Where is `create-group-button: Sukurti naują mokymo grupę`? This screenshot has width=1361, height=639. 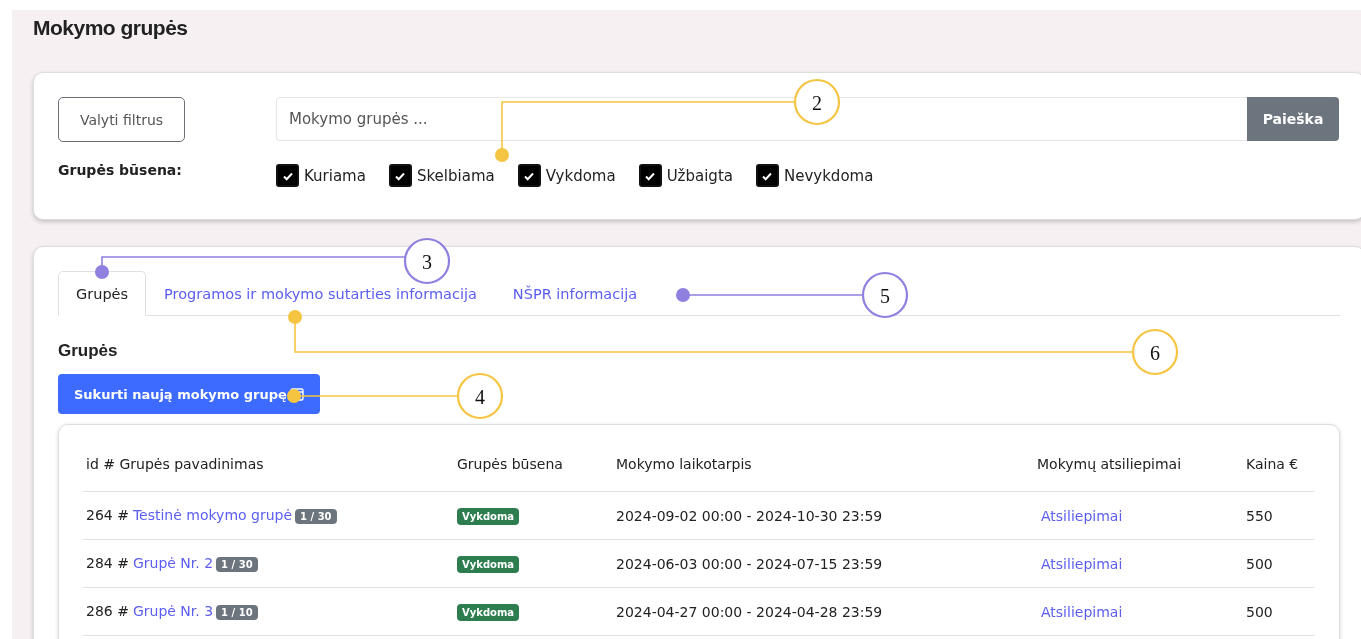
create-group-button: Sukurti naują mokymo grupę is located at coordinates (189, 394).